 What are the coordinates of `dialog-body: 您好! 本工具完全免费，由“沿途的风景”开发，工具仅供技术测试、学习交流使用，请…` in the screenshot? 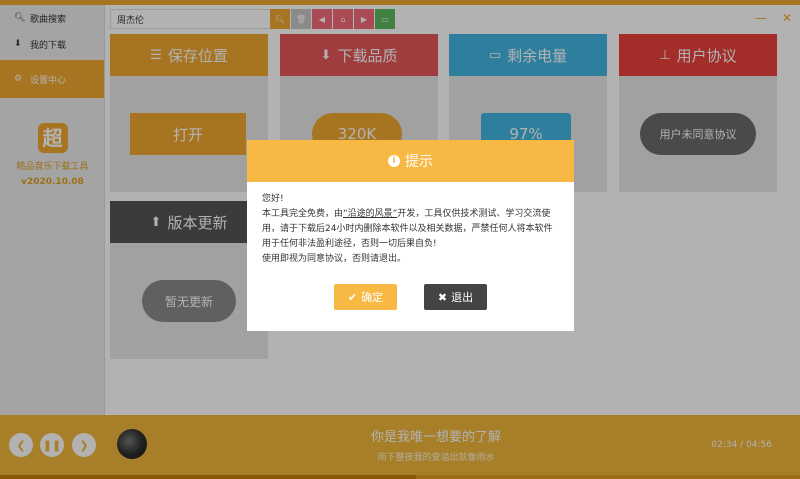 It's located at (410, 224).